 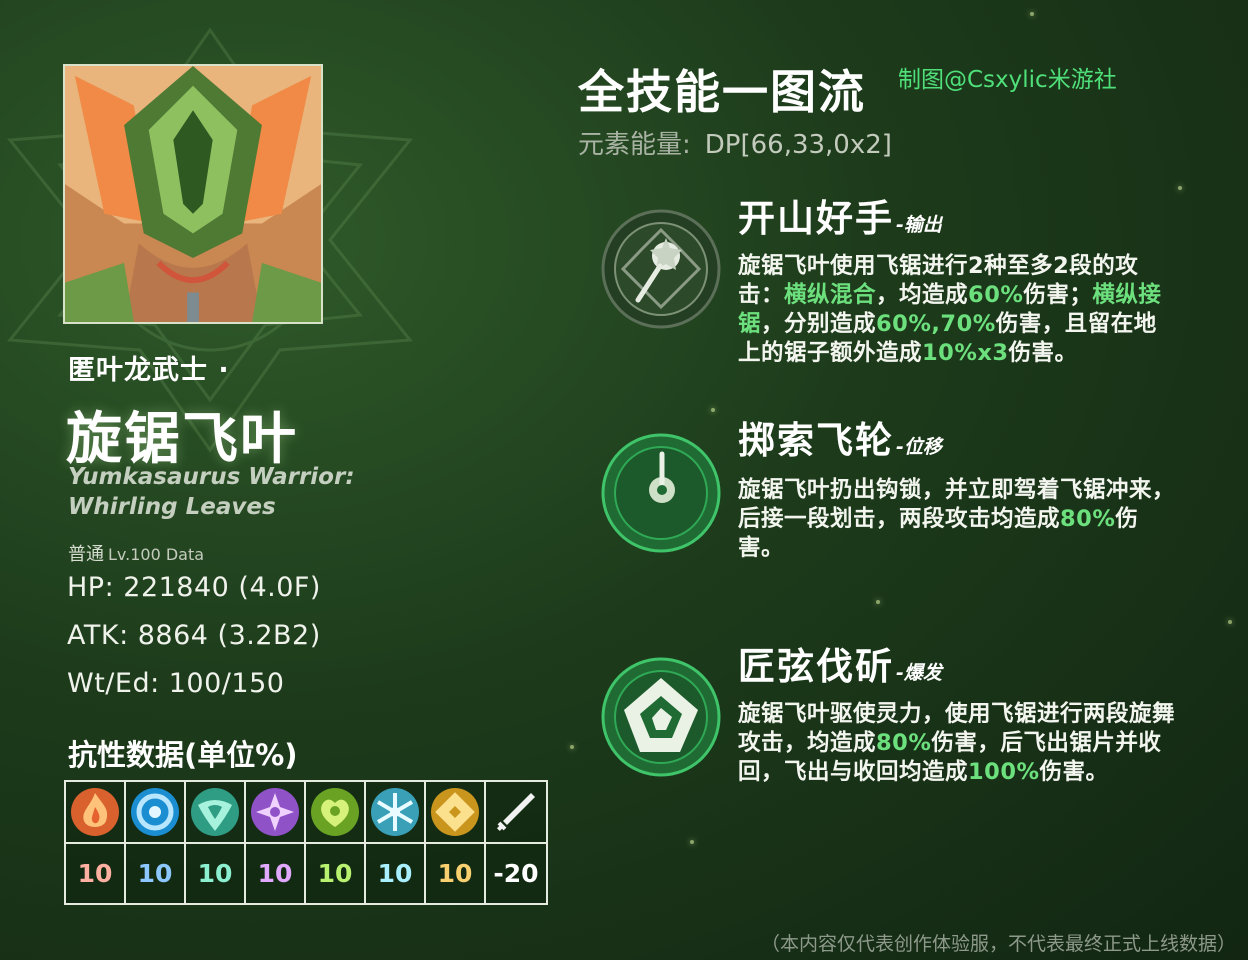 I want to click on hydro-icon, so click(x=155, y=812).